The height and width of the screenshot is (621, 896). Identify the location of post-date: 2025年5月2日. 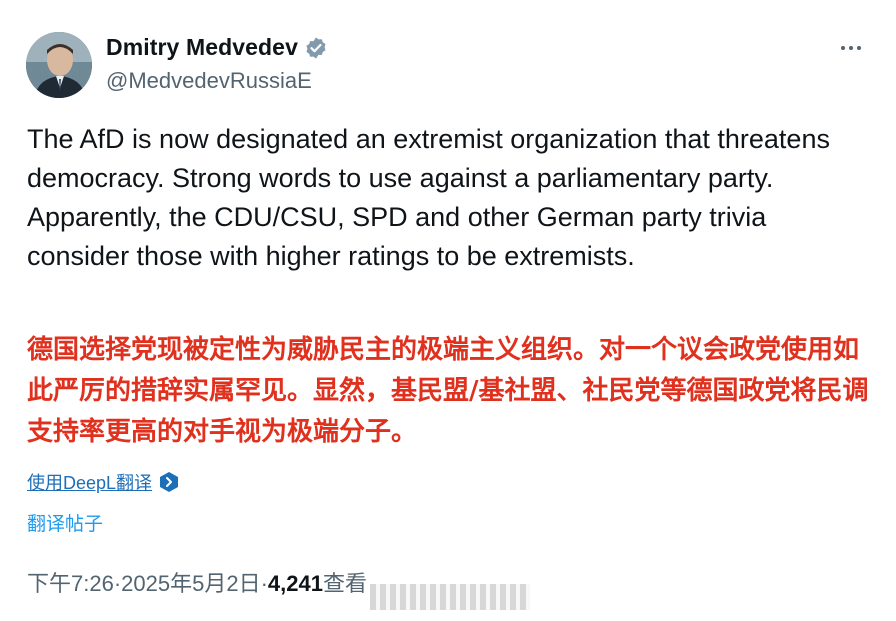
(190, 582).